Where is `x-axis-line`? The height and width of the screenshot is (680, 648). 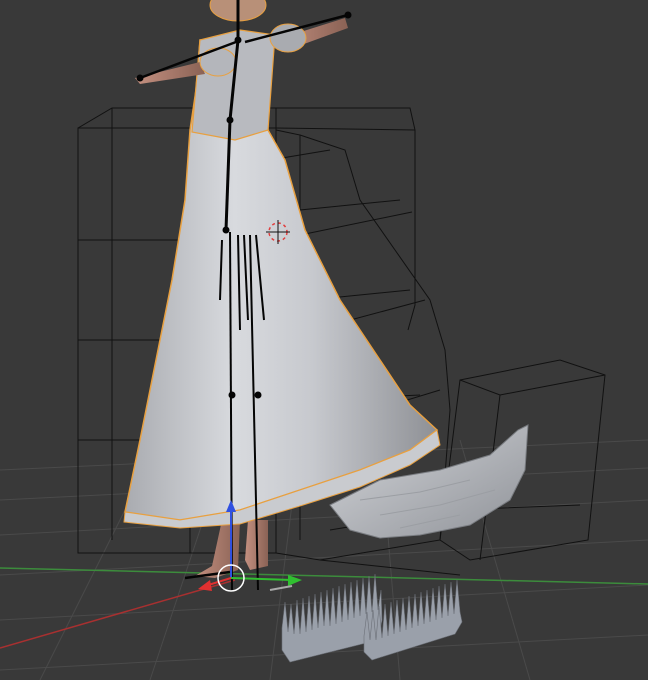 x-axis-line is located at coordinates (118, 614).